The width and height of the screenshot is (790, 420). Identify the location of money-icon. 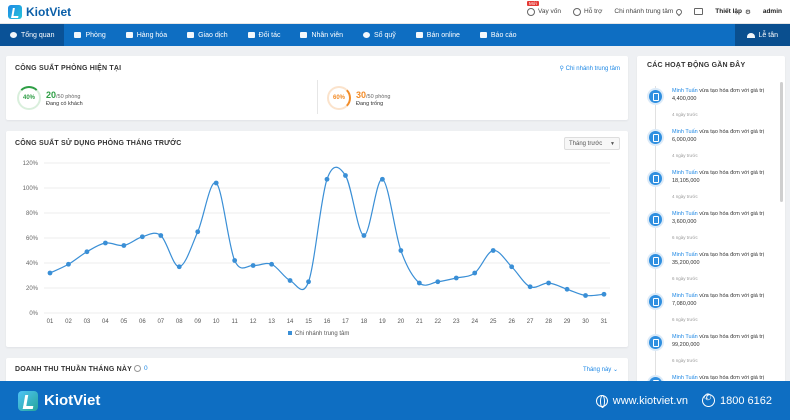
(531, 11).